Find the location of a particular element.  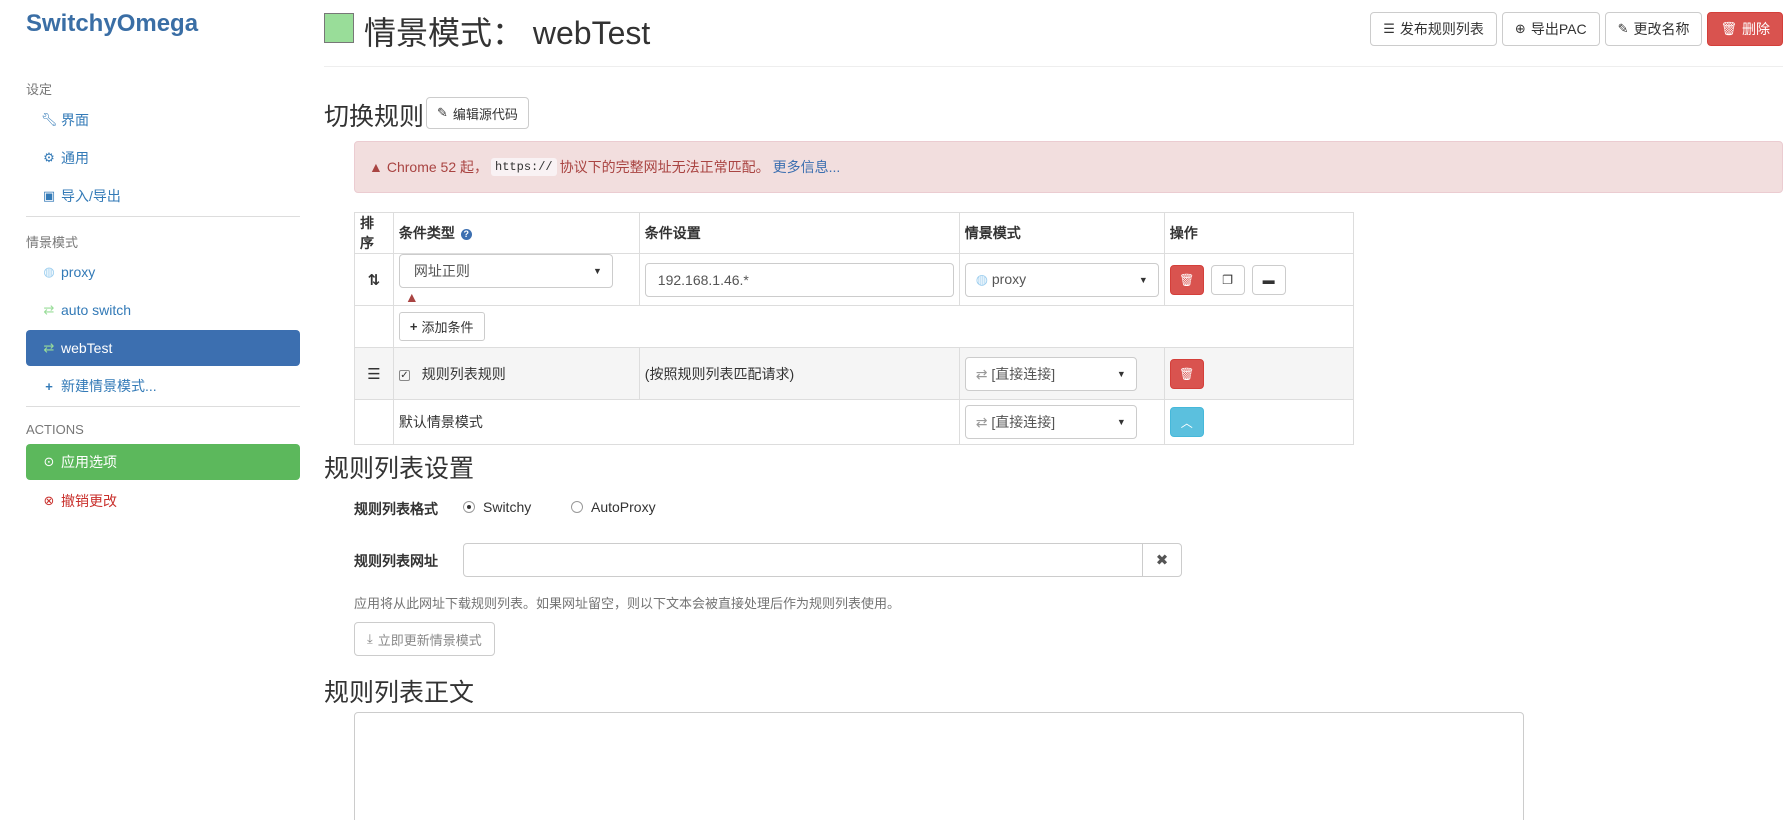

condition-input: 192.168.1.46.* is located at coordinates (799, 279).